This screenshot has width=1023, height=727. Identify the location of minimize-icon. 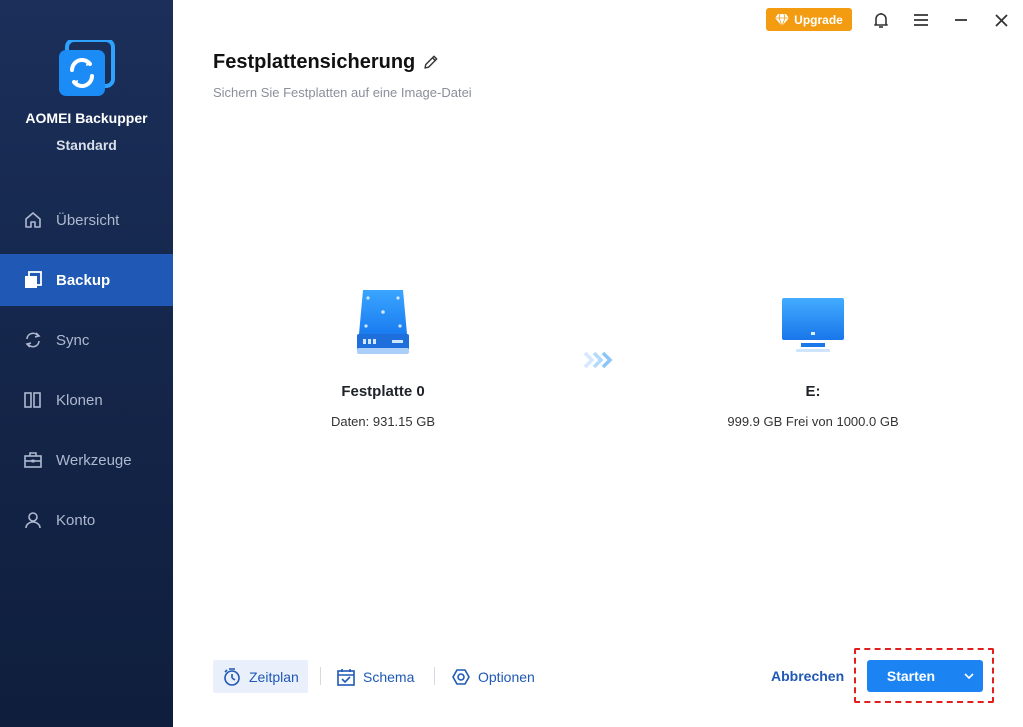
(961, 20).